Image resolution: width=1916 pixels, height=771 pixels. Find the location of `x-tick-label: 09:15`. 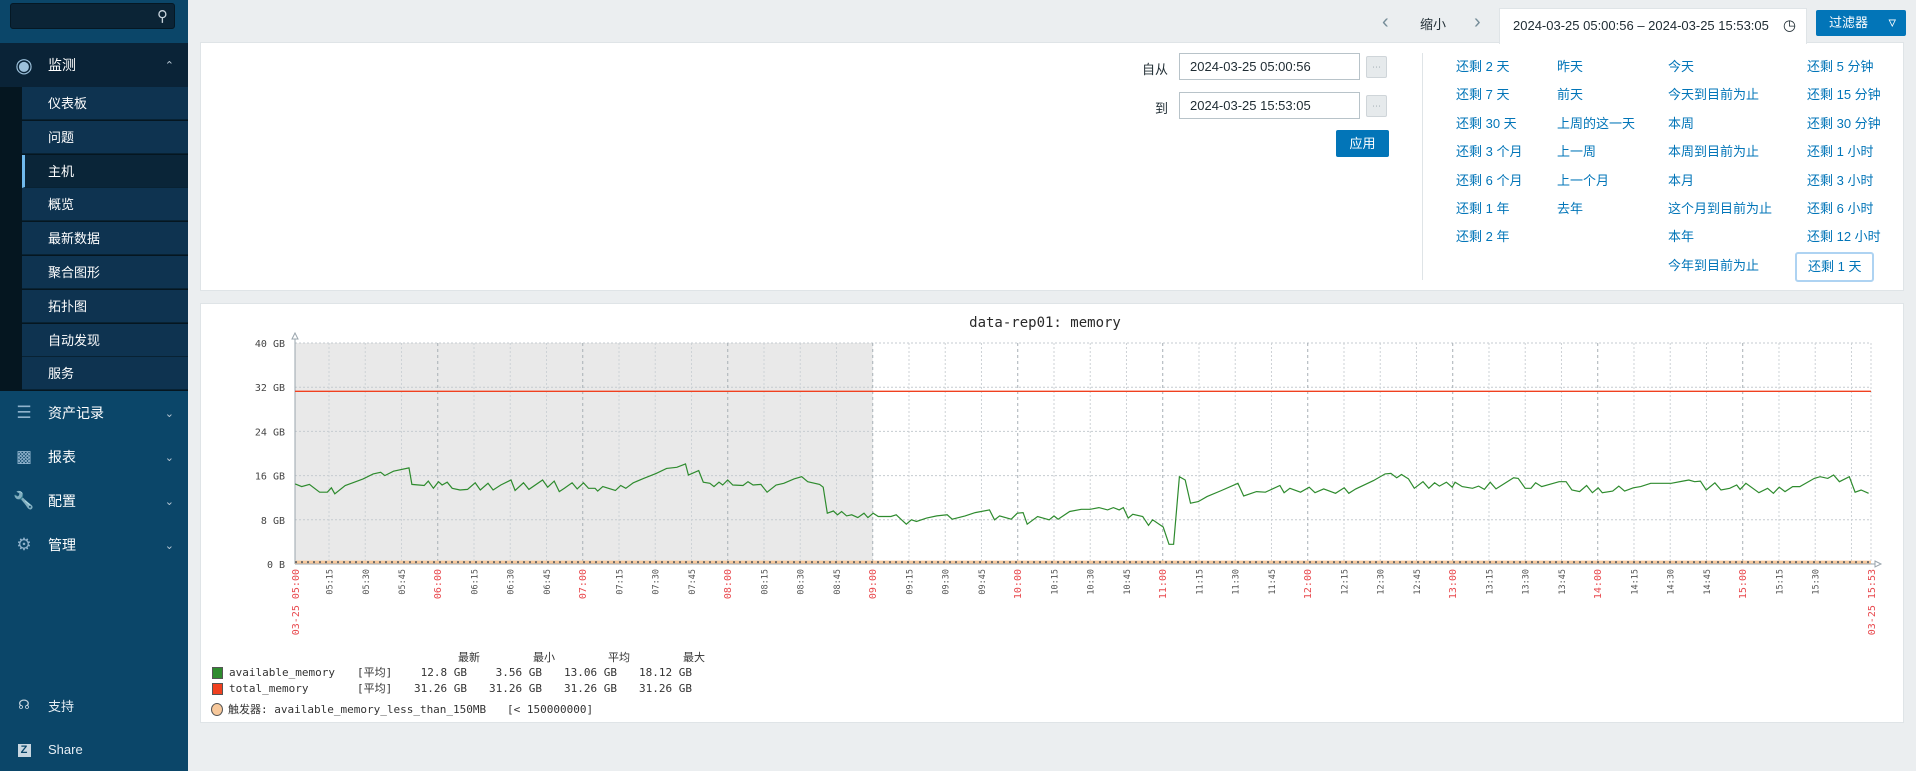

x-tick-label: 09:15 is located at coordinates (910, 582).